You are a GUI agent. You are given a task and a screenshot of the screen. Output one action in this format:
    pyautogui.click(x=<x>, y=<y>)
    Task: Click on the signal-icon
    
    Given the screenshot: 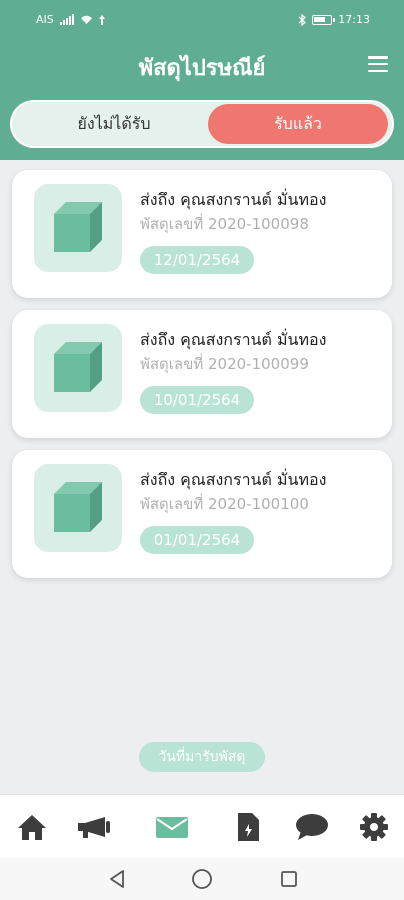 What is the action you would take?
    pyautogui.click(x=66, y=19)
    